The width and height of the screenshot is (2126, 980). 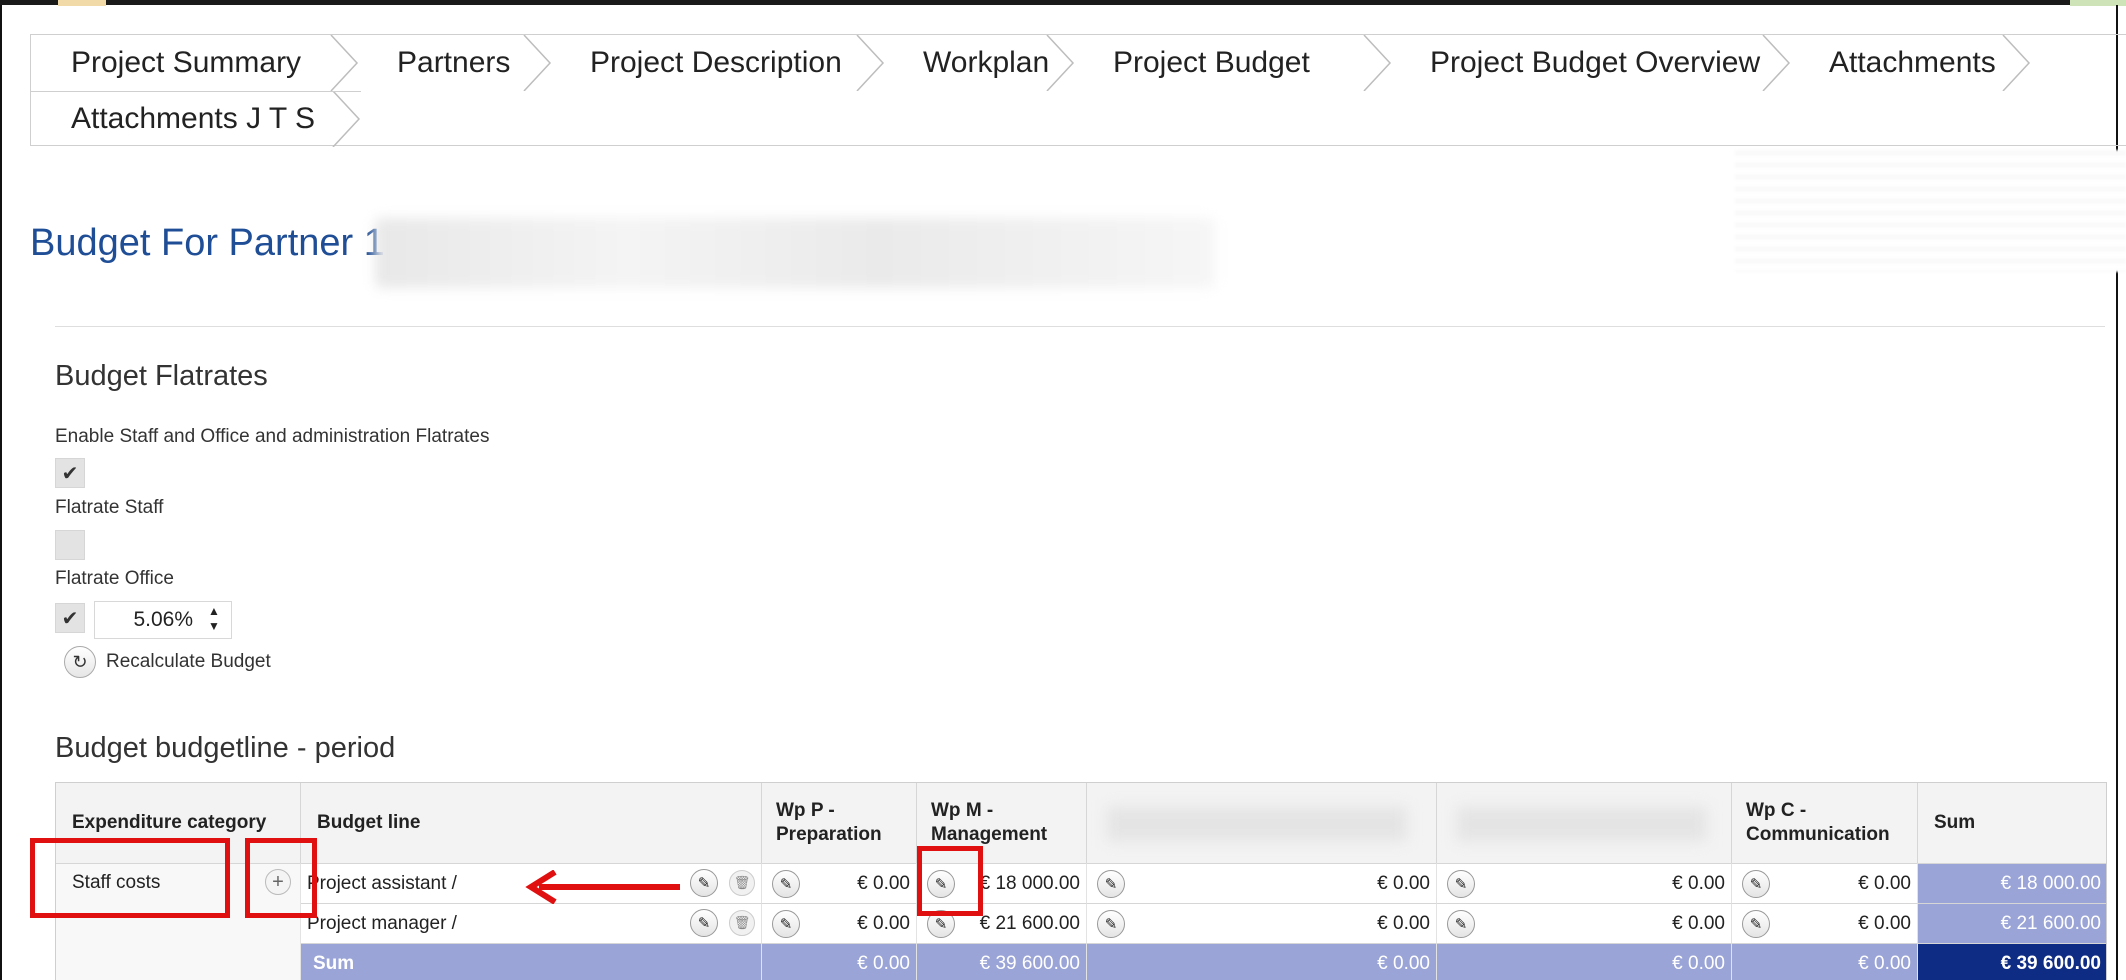 What do you see at coordinates (167, 662) in the screenshot?
I see `recalculate-budget-button: ↻ Recalculate Budget` at bounding box center [167, 662].